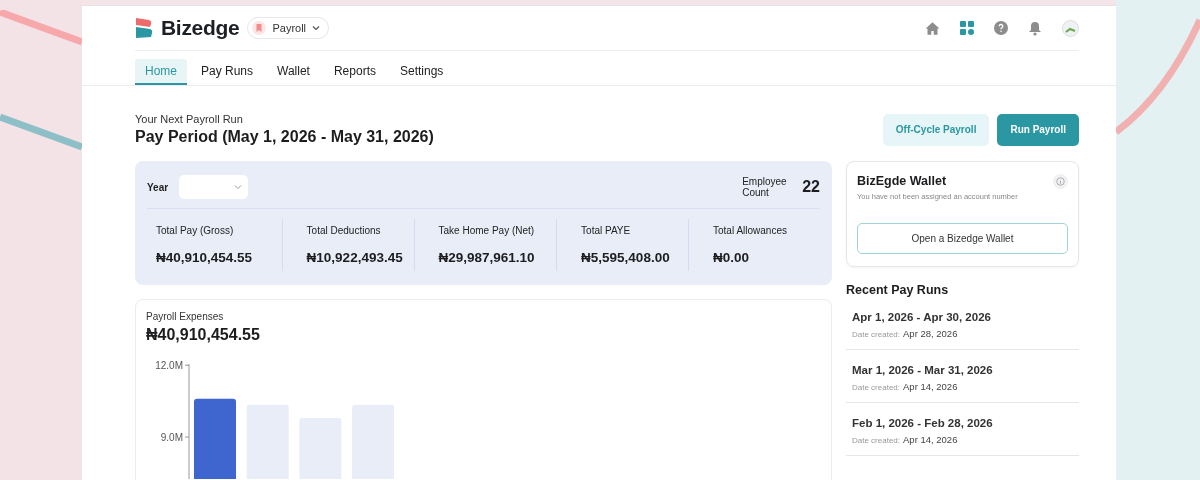  I want to click on logo-text: Bizedge, so click(200, 28).